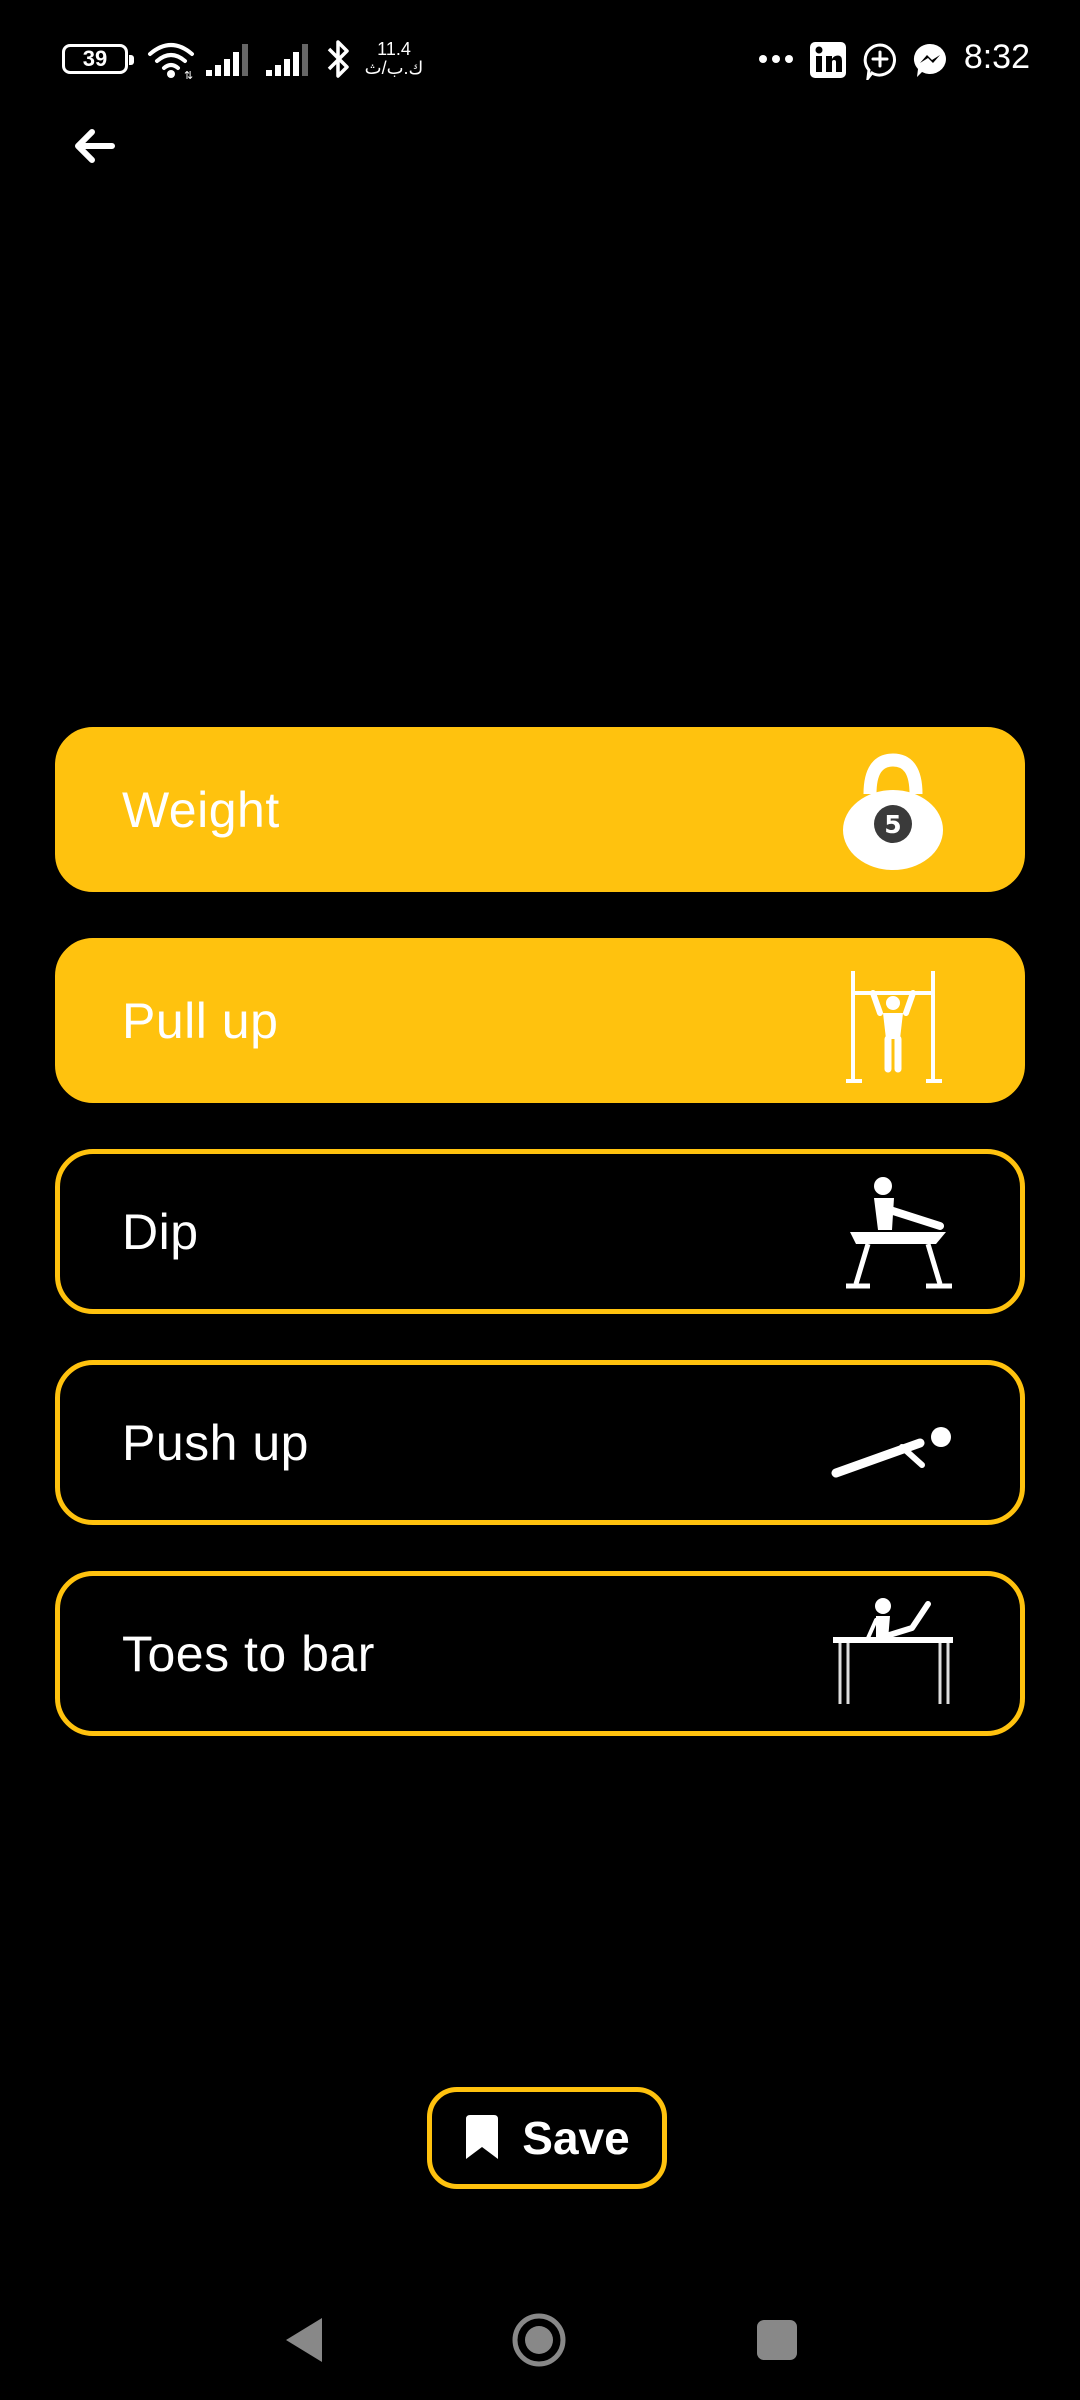  Describe the element at coordinates (304, 2340) in the screenshot. I see `nav-back-icon` at that location.